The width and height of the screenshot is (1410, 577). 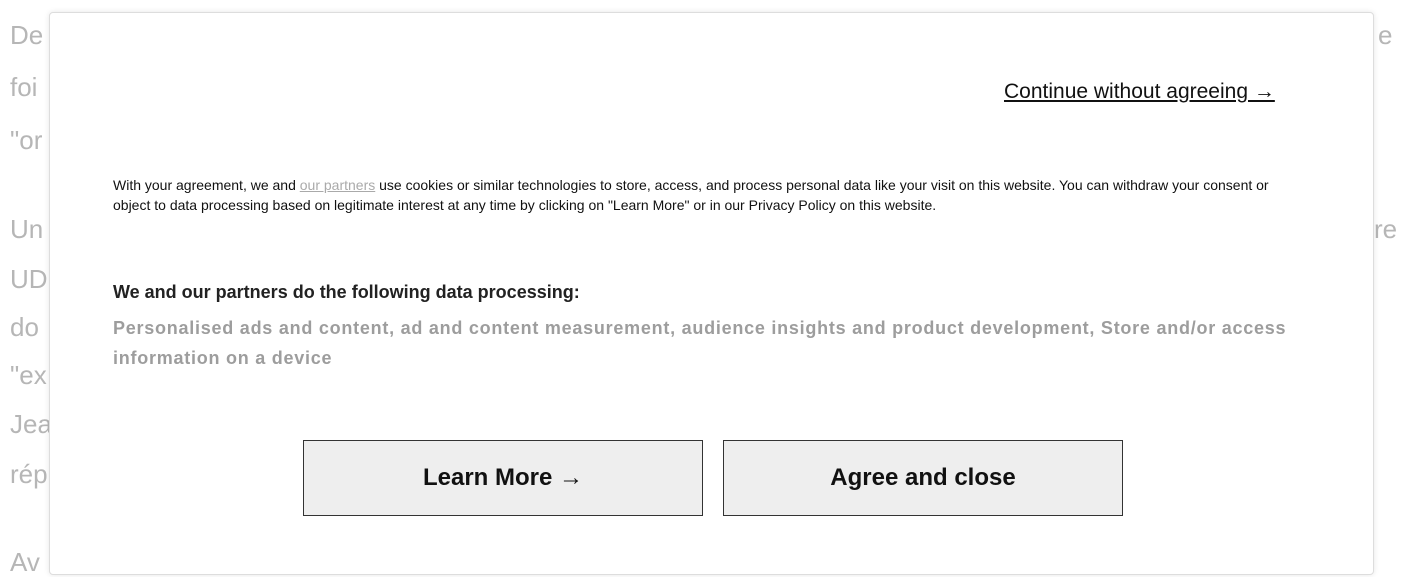 What do you see at coordinates (31, 424) in the screenshot?
I see `background-text-line: Jea` at bounding box center [31, 424].